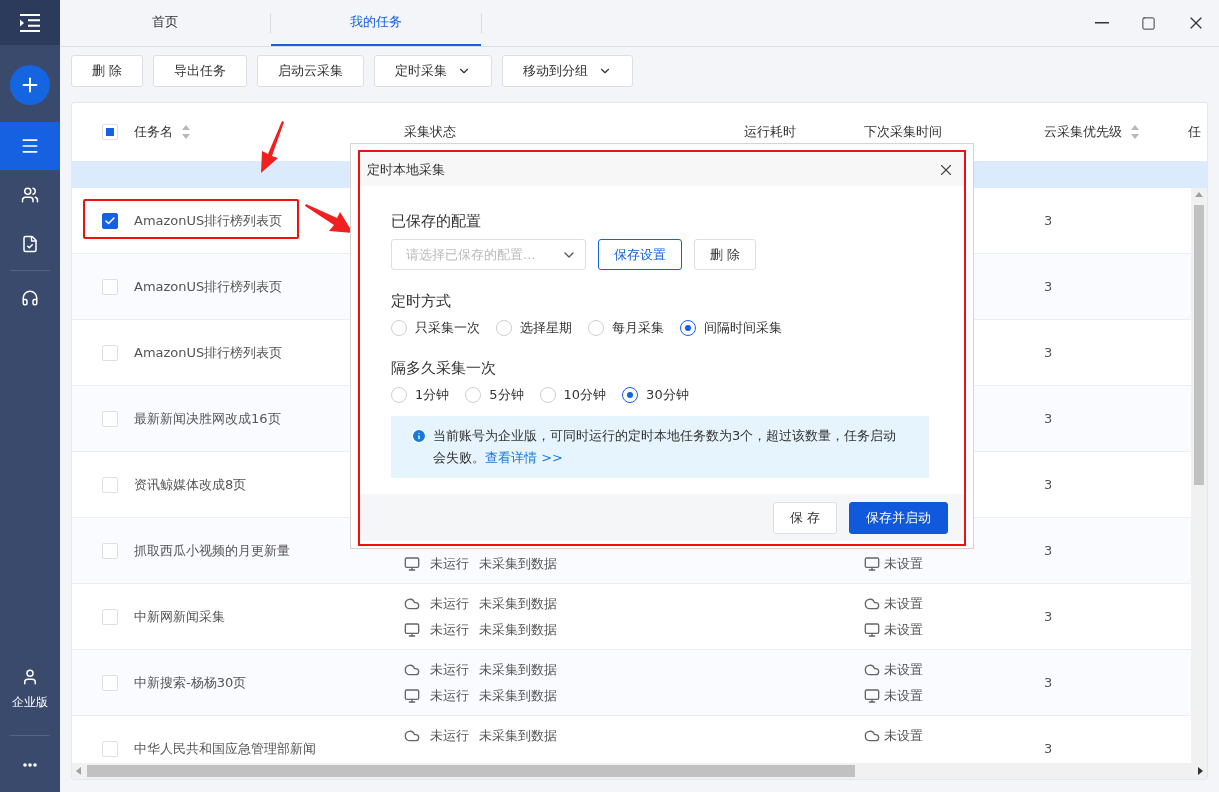 This screenshot has width=1219, height=792. Describe the element at coordinates (436, 221) in the screenshot. I see `section-label: 已保存的配置` at that location.